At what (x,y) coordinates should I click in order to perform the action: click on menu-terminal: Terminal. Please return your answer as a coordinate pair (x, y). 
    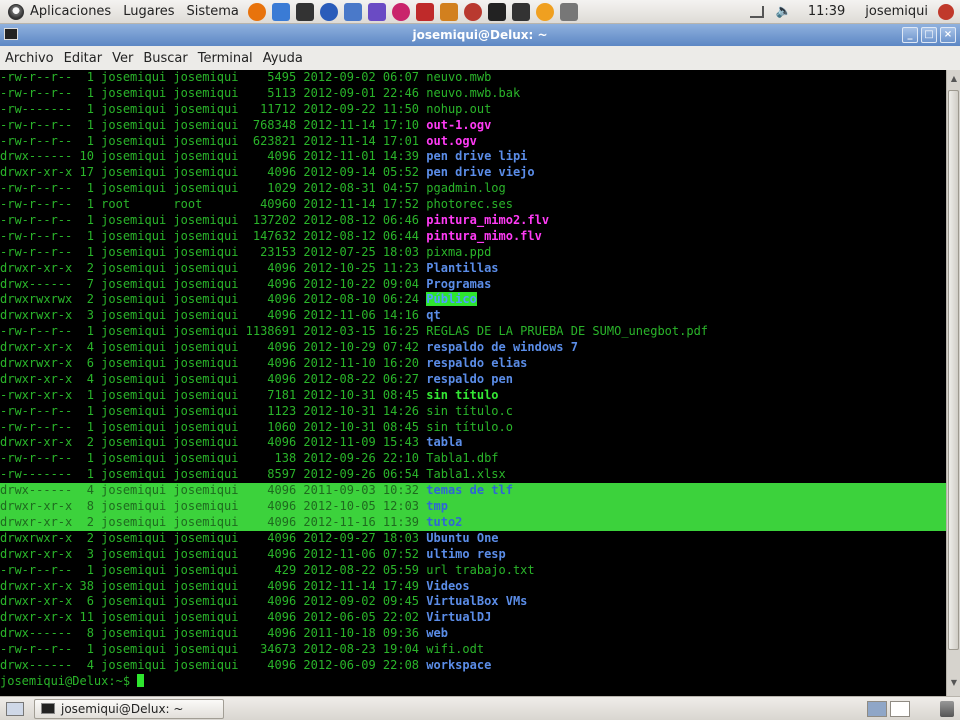
    Looking at the image, I should click on (225, 58).